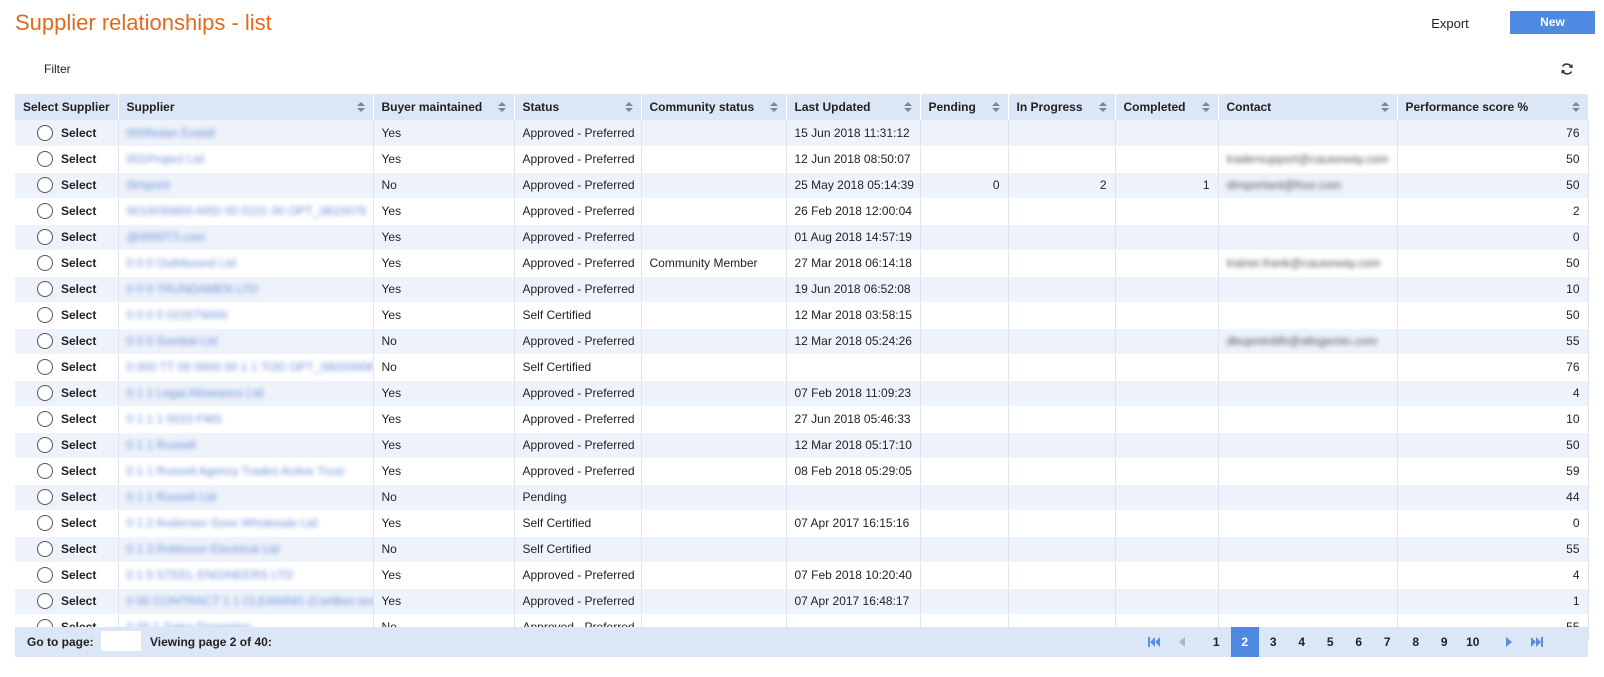  Describe the element at coordinates (1302, 642) in the screenshot. I see `page-number-4: 4` at that location.